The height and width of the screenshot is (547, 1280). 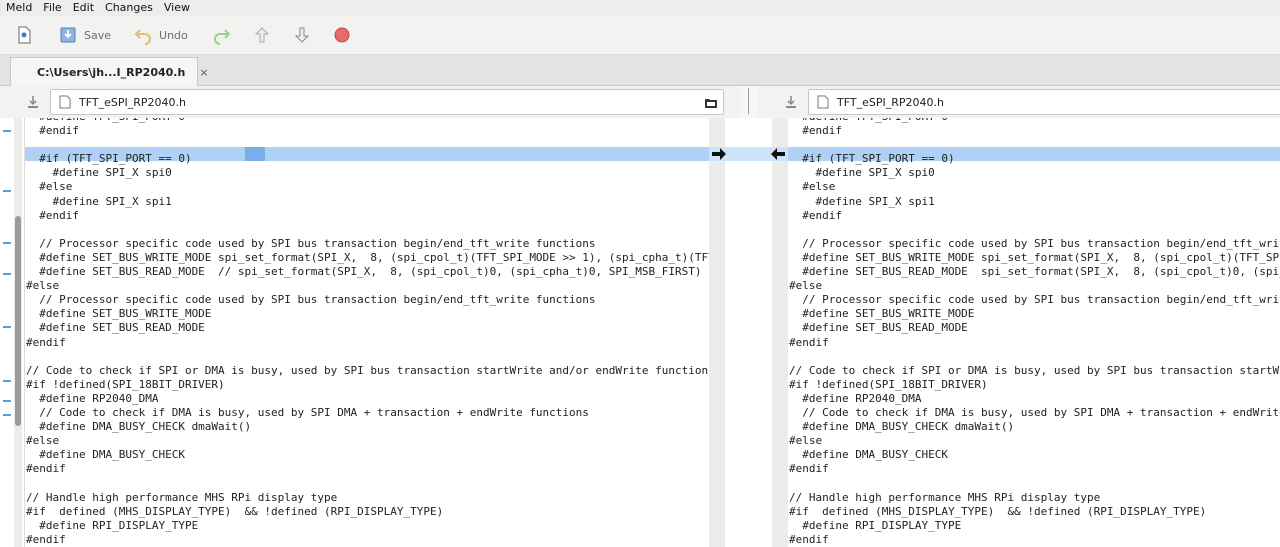 What do you see at coordinates (51, 8) in the screenshot?
I see `menu-file: File` at bounding box center [51, 8].